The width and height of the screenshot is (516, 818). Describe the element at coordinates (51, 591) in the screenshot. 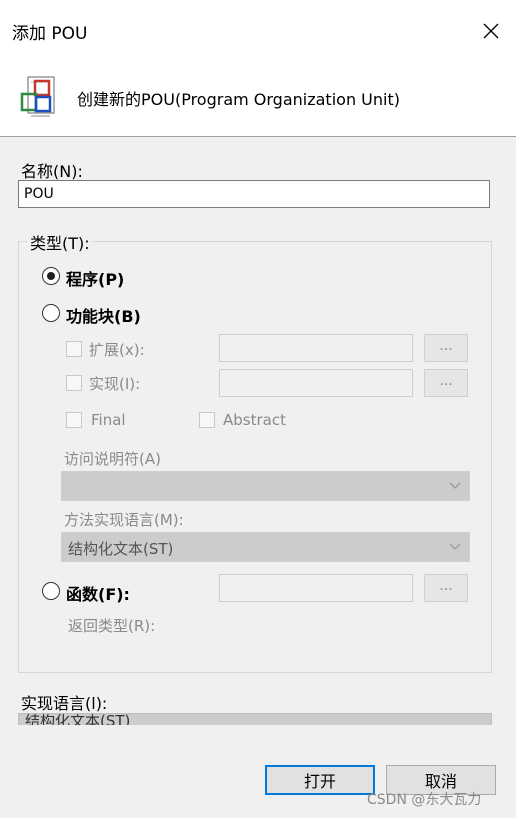

I see `function-radio` at that location.